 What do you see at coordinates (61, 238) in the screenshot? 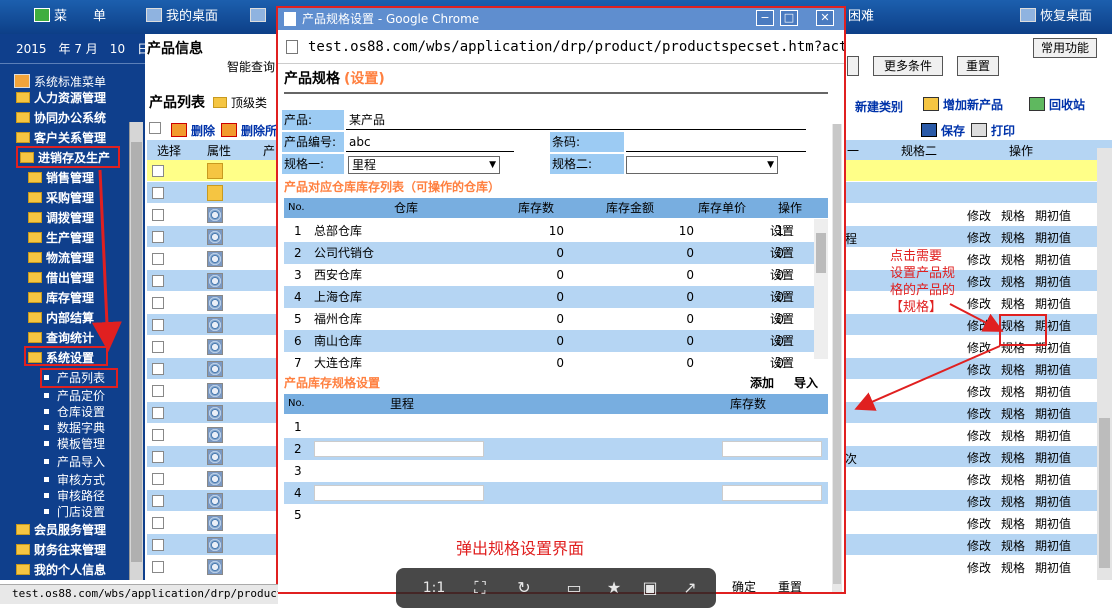
I see `sidebar-item: 生产管理` at bounding box center [61, 238].